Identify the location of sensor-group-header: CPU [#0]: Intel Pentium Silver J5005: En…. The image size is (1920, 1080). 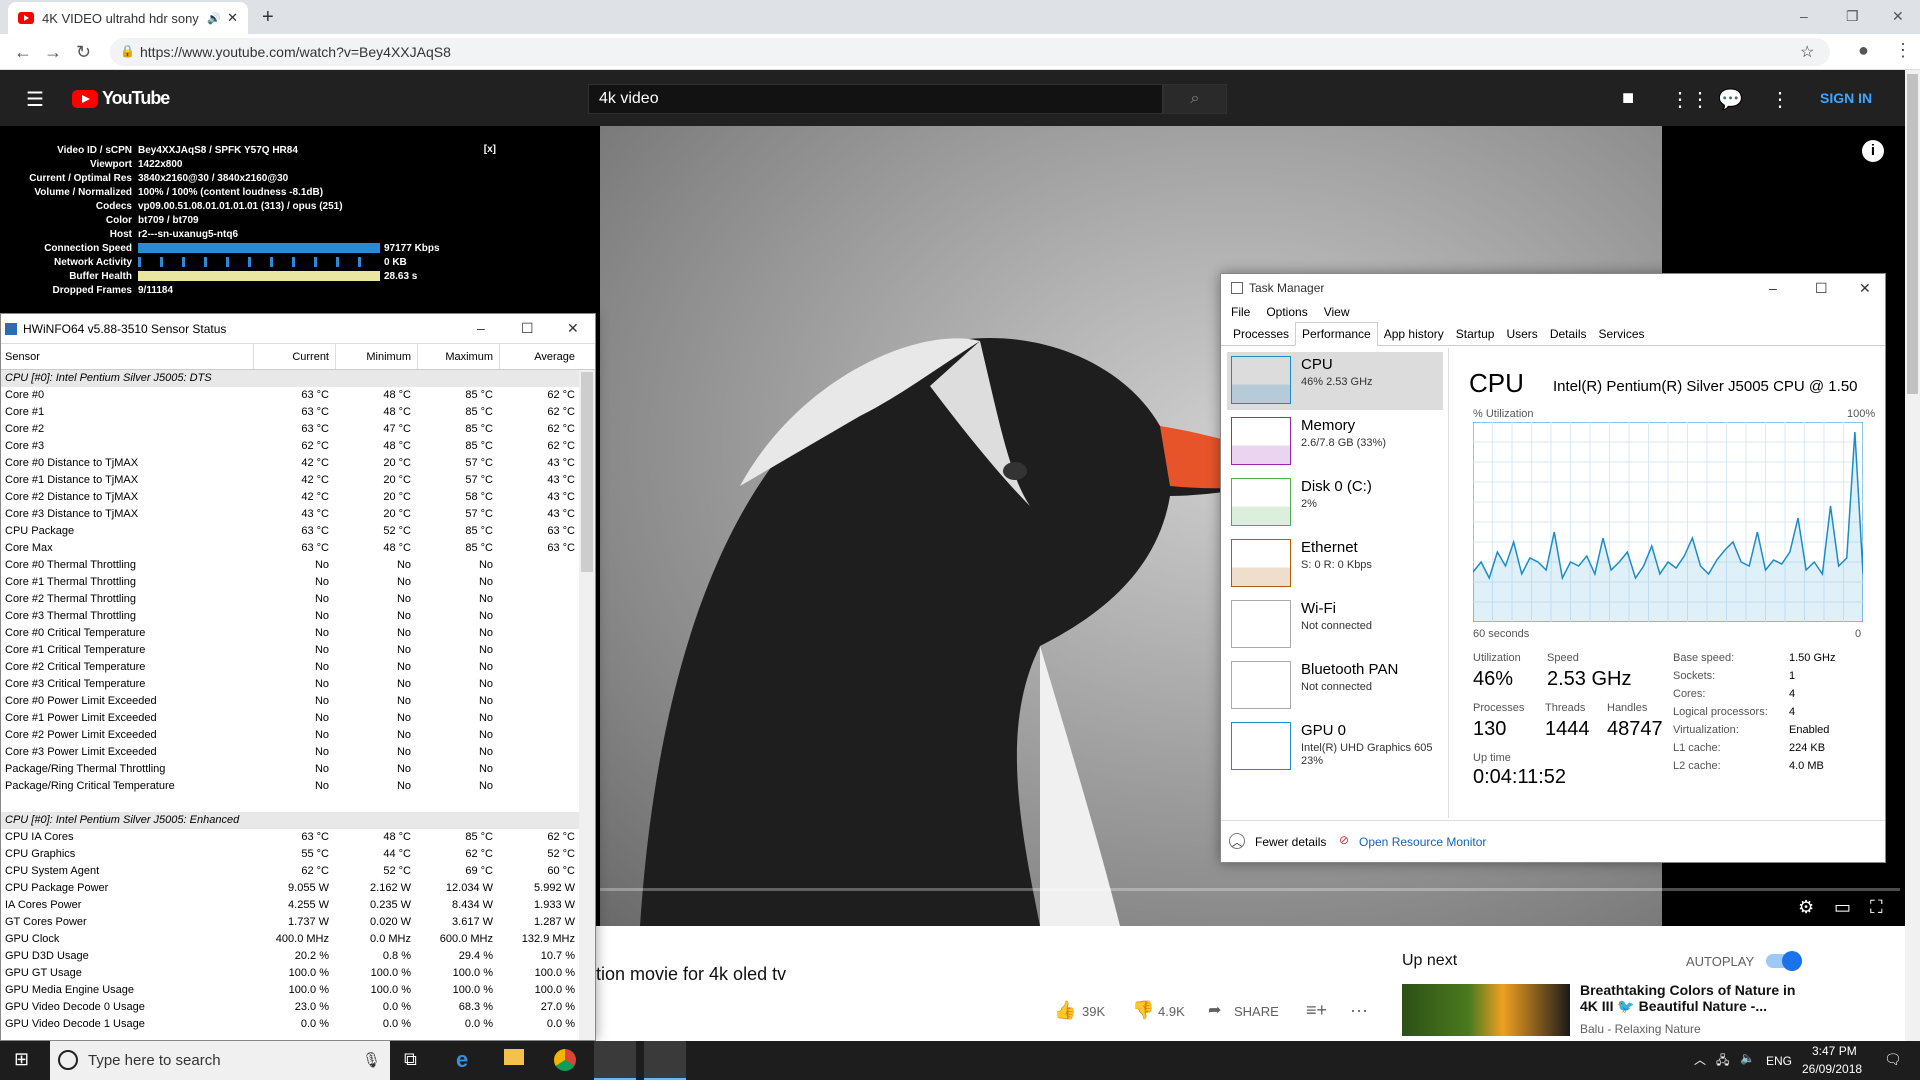
(298, 820).